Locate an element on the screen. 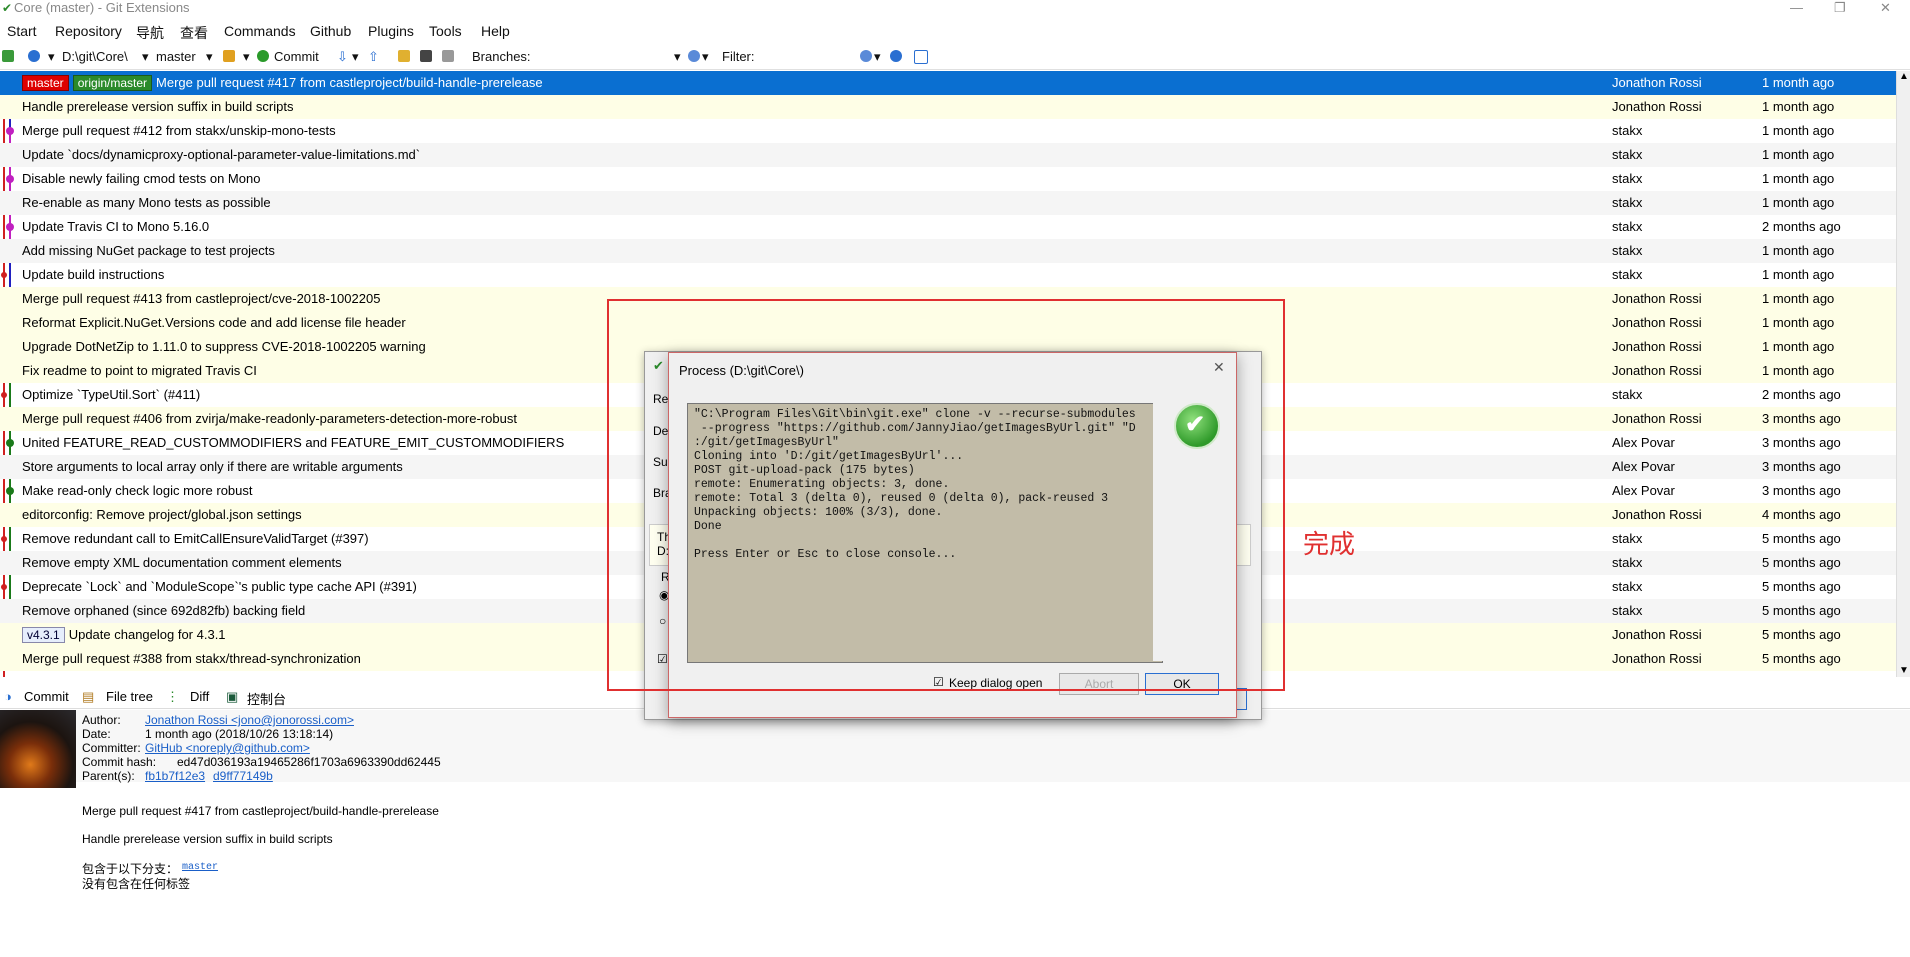  diff-icon: ⋮ is located at coordinates (172, 696).